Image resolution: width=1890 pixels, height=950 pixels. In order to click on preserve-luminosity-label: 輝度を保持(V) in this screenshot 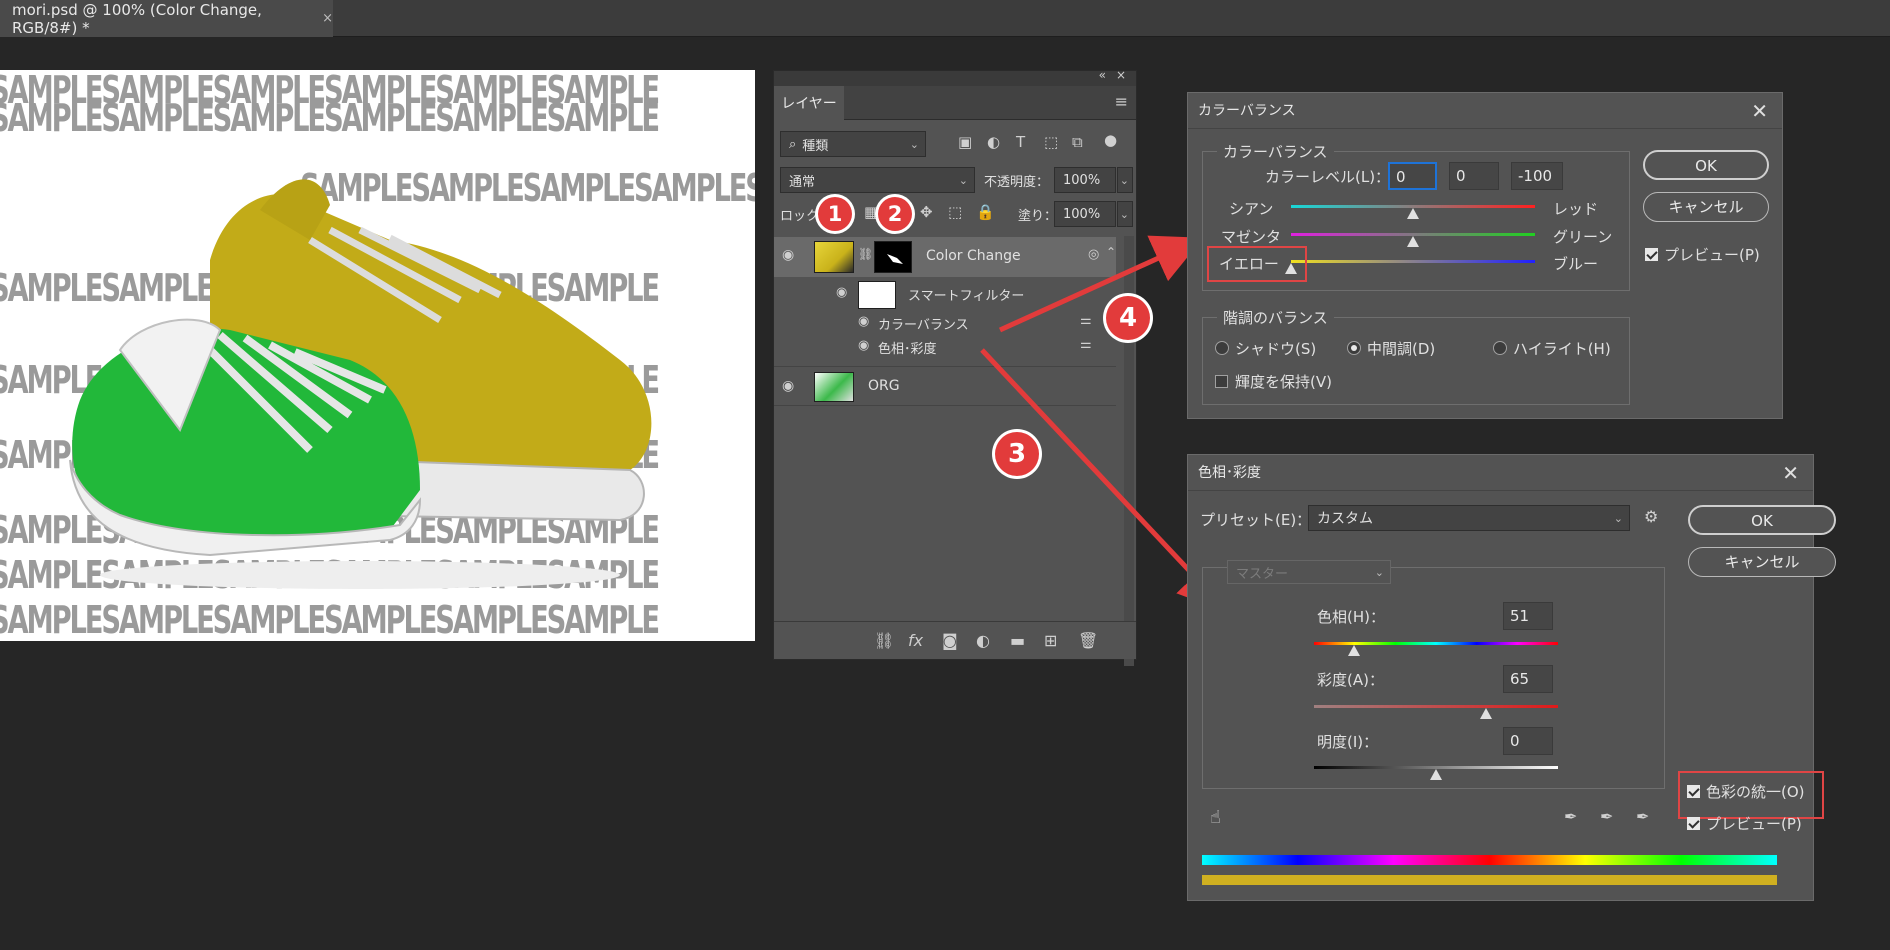, I will do `click(1283, 382)`.